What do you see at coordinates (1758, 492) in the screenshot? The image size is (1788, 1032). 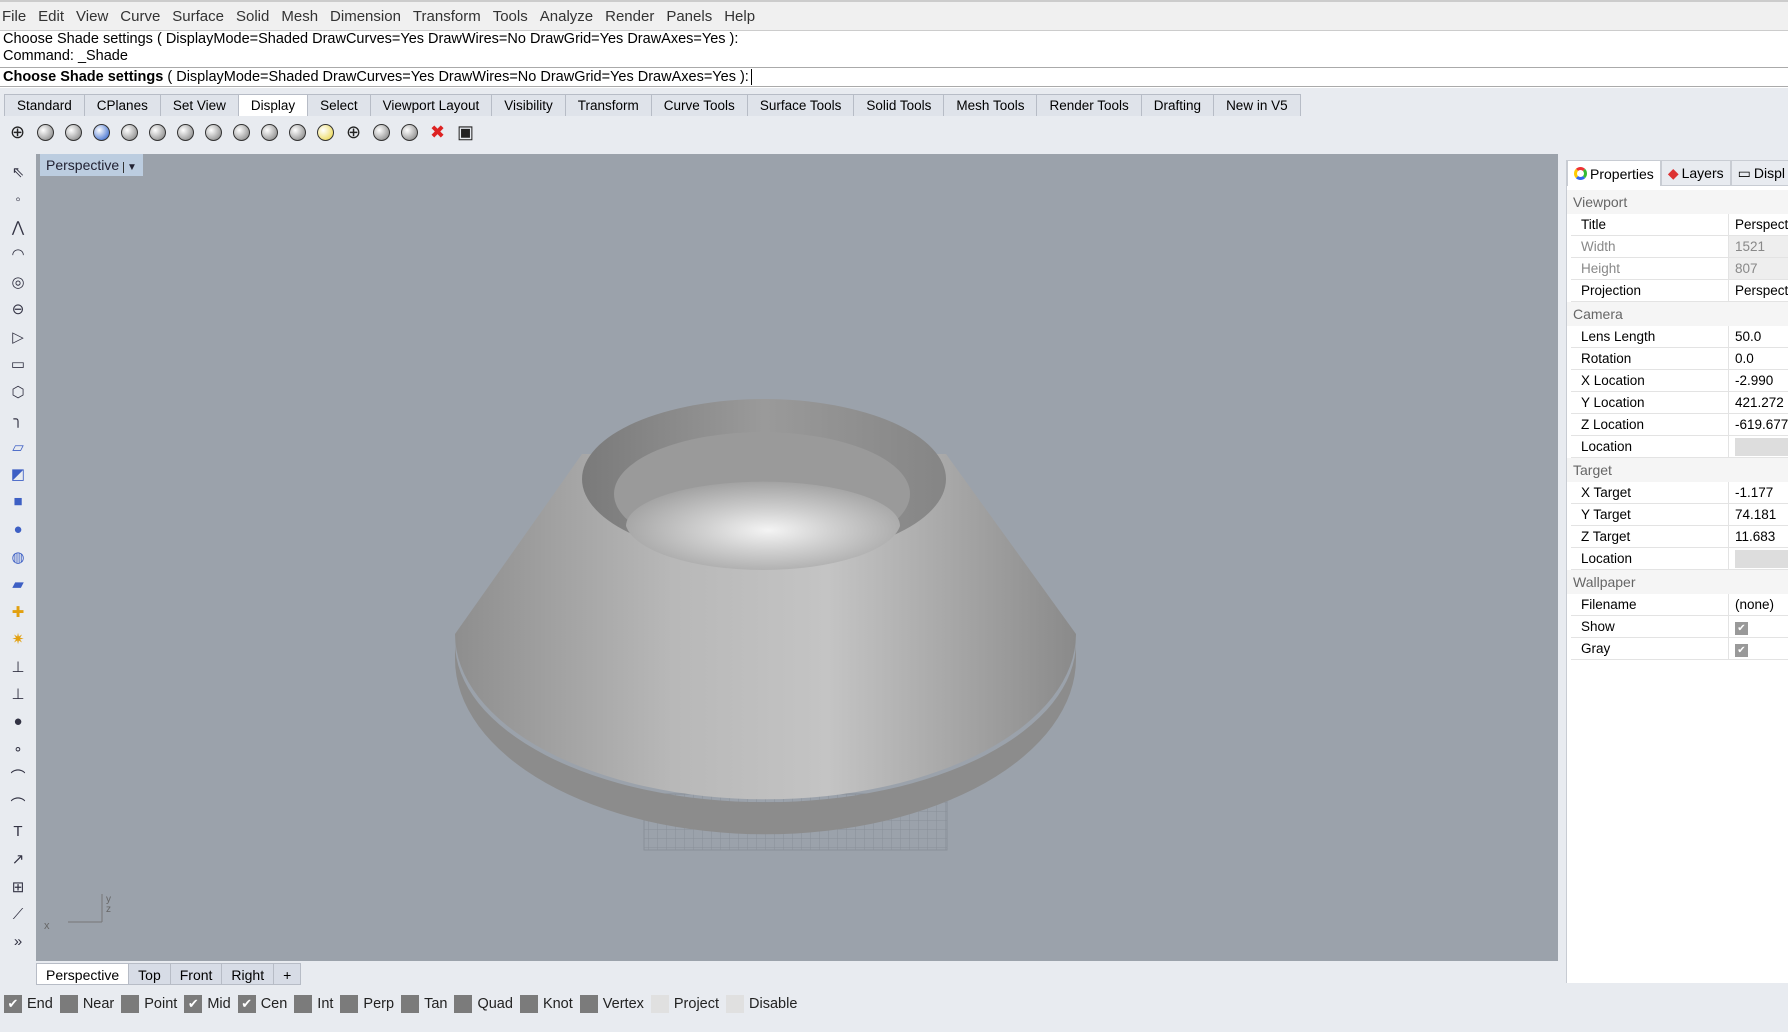 I see `property-value-x-target: -1.177` at bounding box center [1758, 492].